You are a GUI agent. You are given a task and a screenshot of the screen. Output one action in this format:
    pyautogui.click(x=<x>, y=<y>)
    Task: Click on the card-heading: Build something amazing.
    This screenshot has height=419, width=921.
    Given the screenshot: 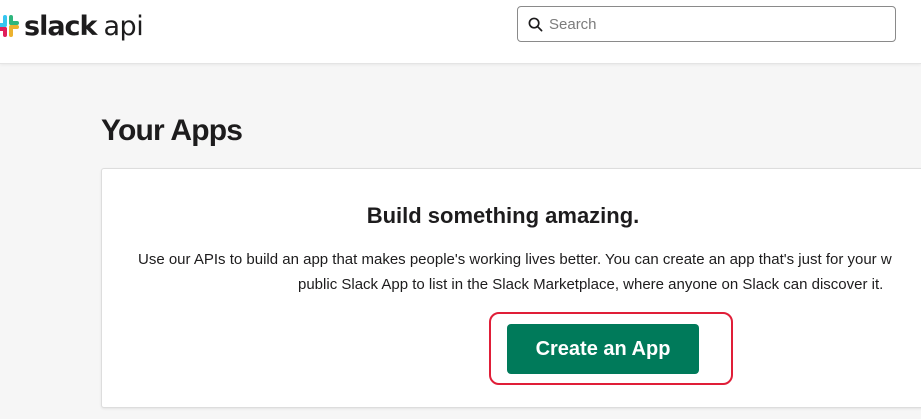 What is the action you would take?
    pyautogui.click(x=503, y=215)
    